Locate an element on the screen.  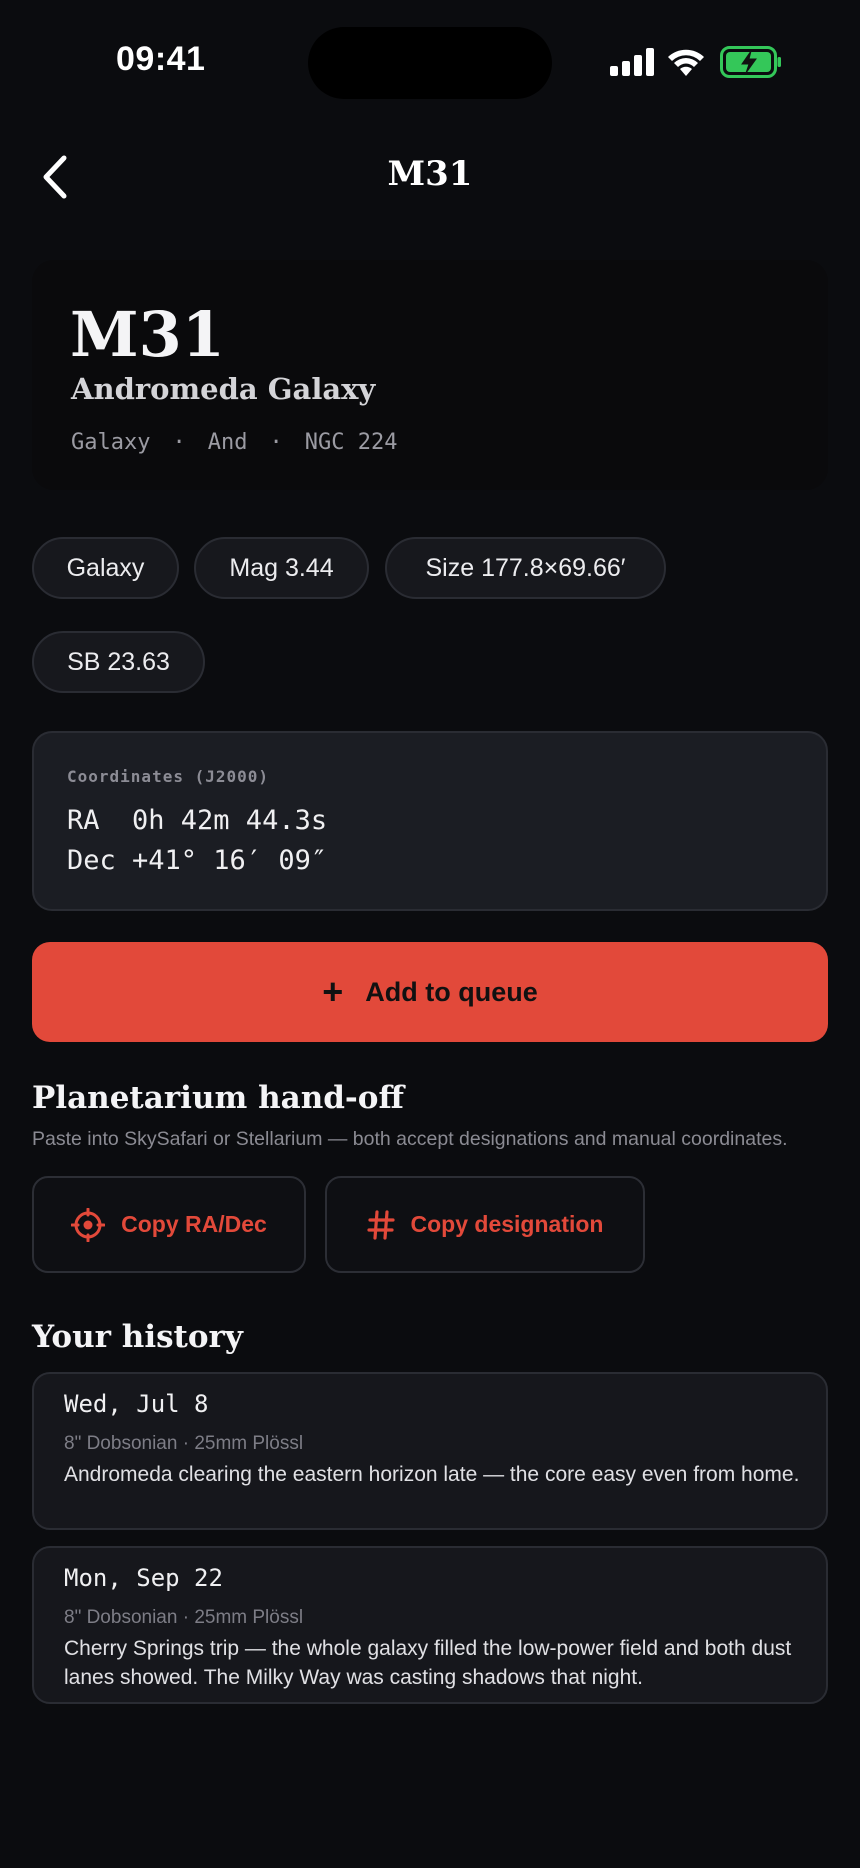
chip-magnitude: Mag 3.44 is located at coordinates (281, 568).